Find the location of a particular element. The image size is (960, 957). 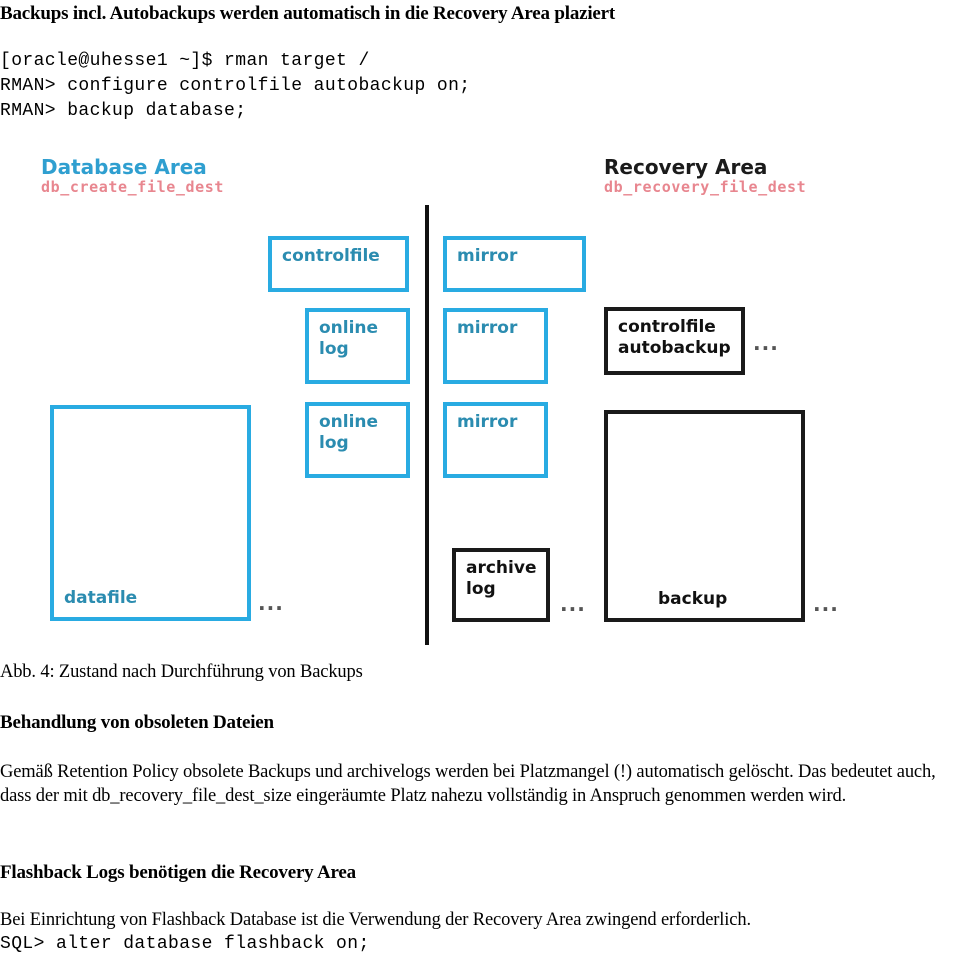

diagram-box-online-log-1-label: online log is located at coordinates (349, 338).